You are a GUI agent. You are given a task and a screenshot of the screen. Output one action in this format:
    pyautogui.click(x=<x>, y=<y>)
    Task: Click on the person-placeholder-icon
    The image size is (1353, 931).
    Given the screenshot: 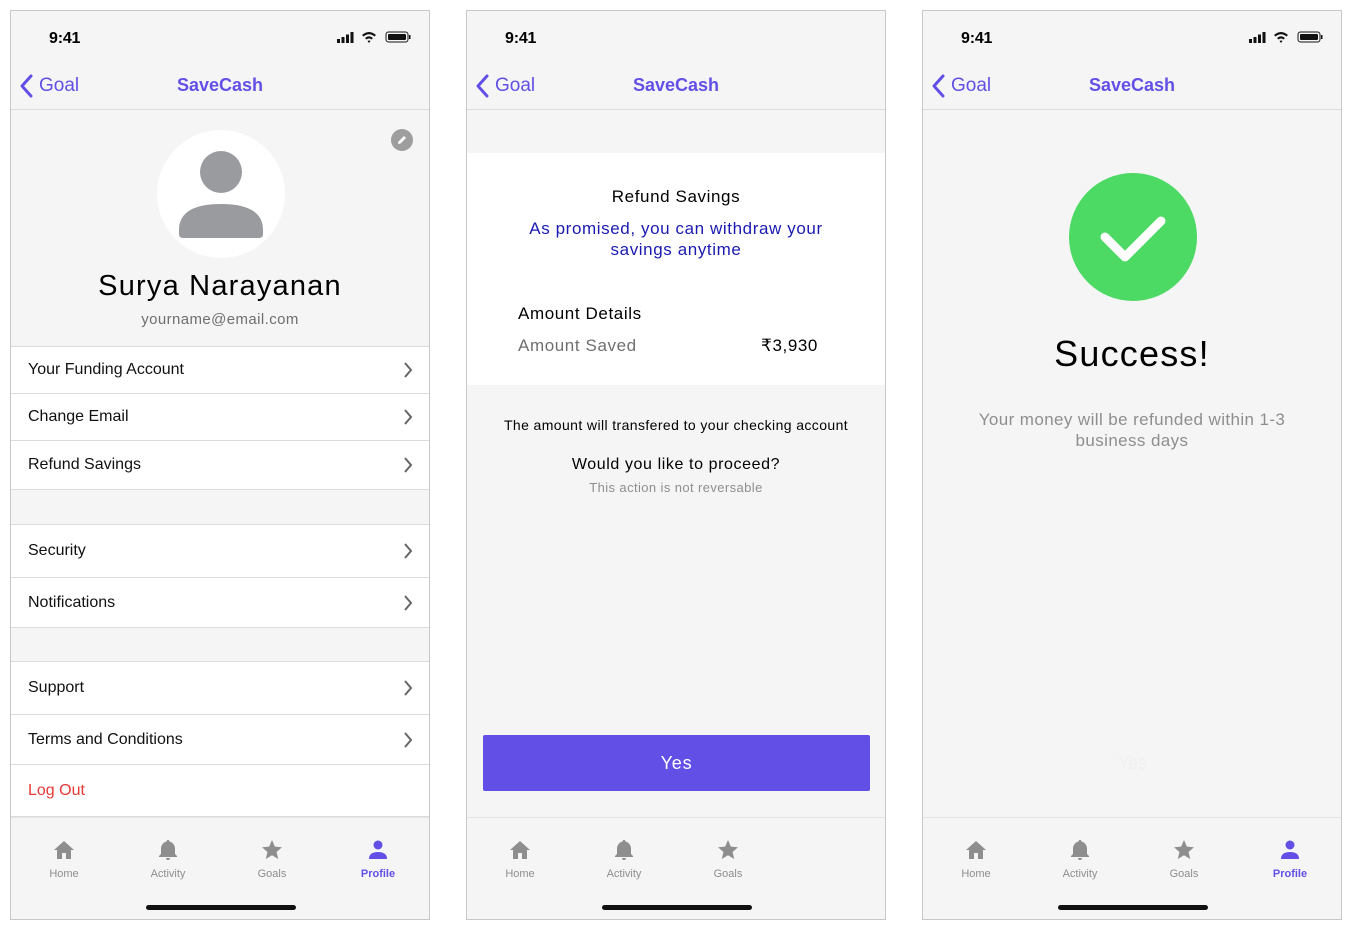 What is the action you would take?
    pyautogui.click(x=221, y=194)
    